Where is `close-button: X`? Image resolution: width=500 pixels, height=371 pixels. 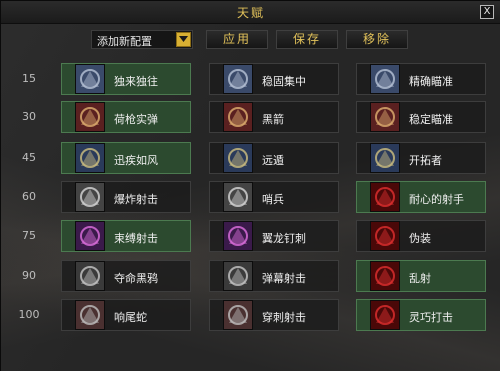 close-button: X is located at coordinates (487, 12).